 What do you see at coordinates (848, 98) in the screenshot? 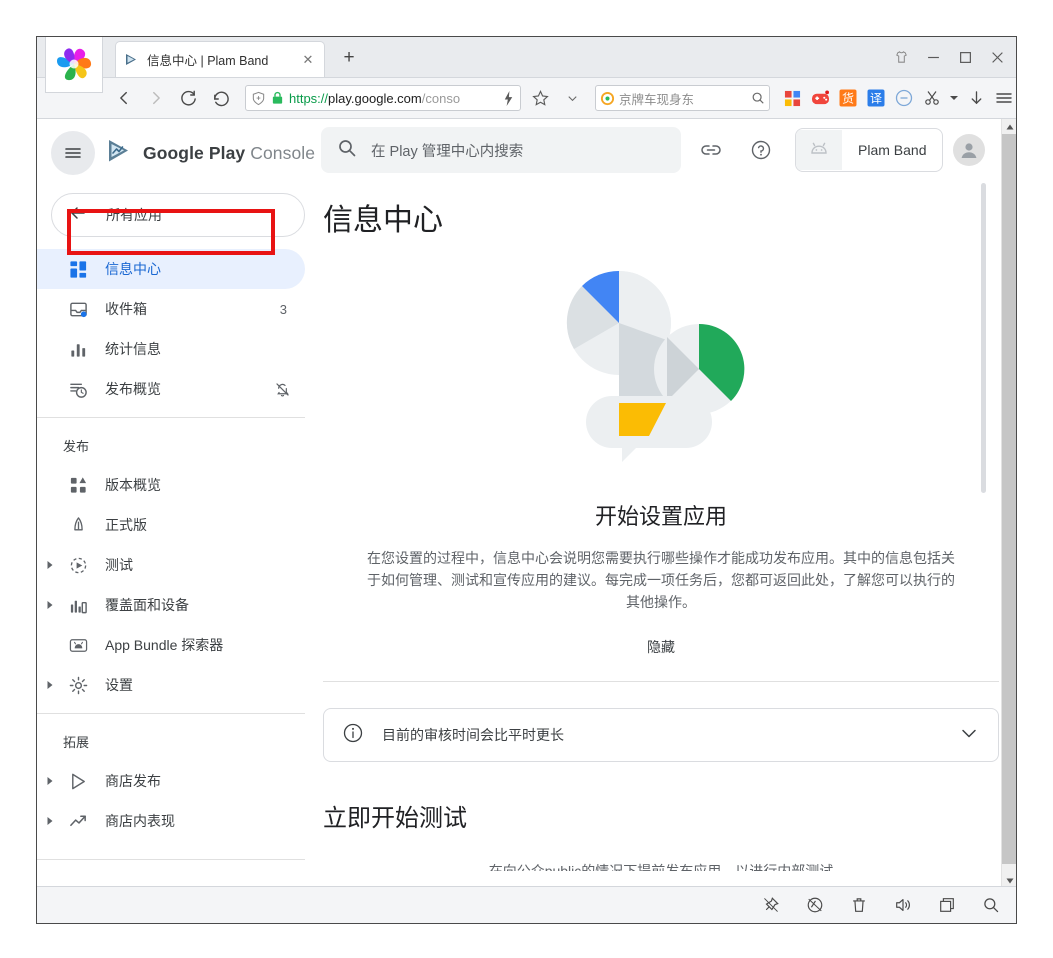
I see `shopping-extension: 货` at bounding box center [848, 98].